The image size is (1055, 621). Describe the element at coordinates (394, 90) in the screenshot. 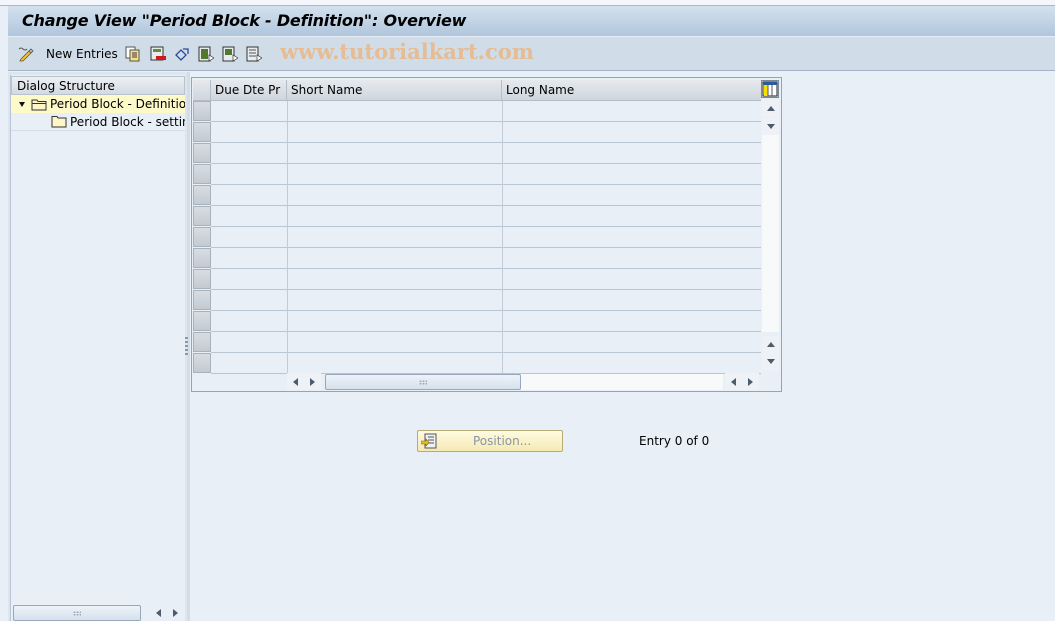

I see `column-header-short-name: Short Name` at that location.